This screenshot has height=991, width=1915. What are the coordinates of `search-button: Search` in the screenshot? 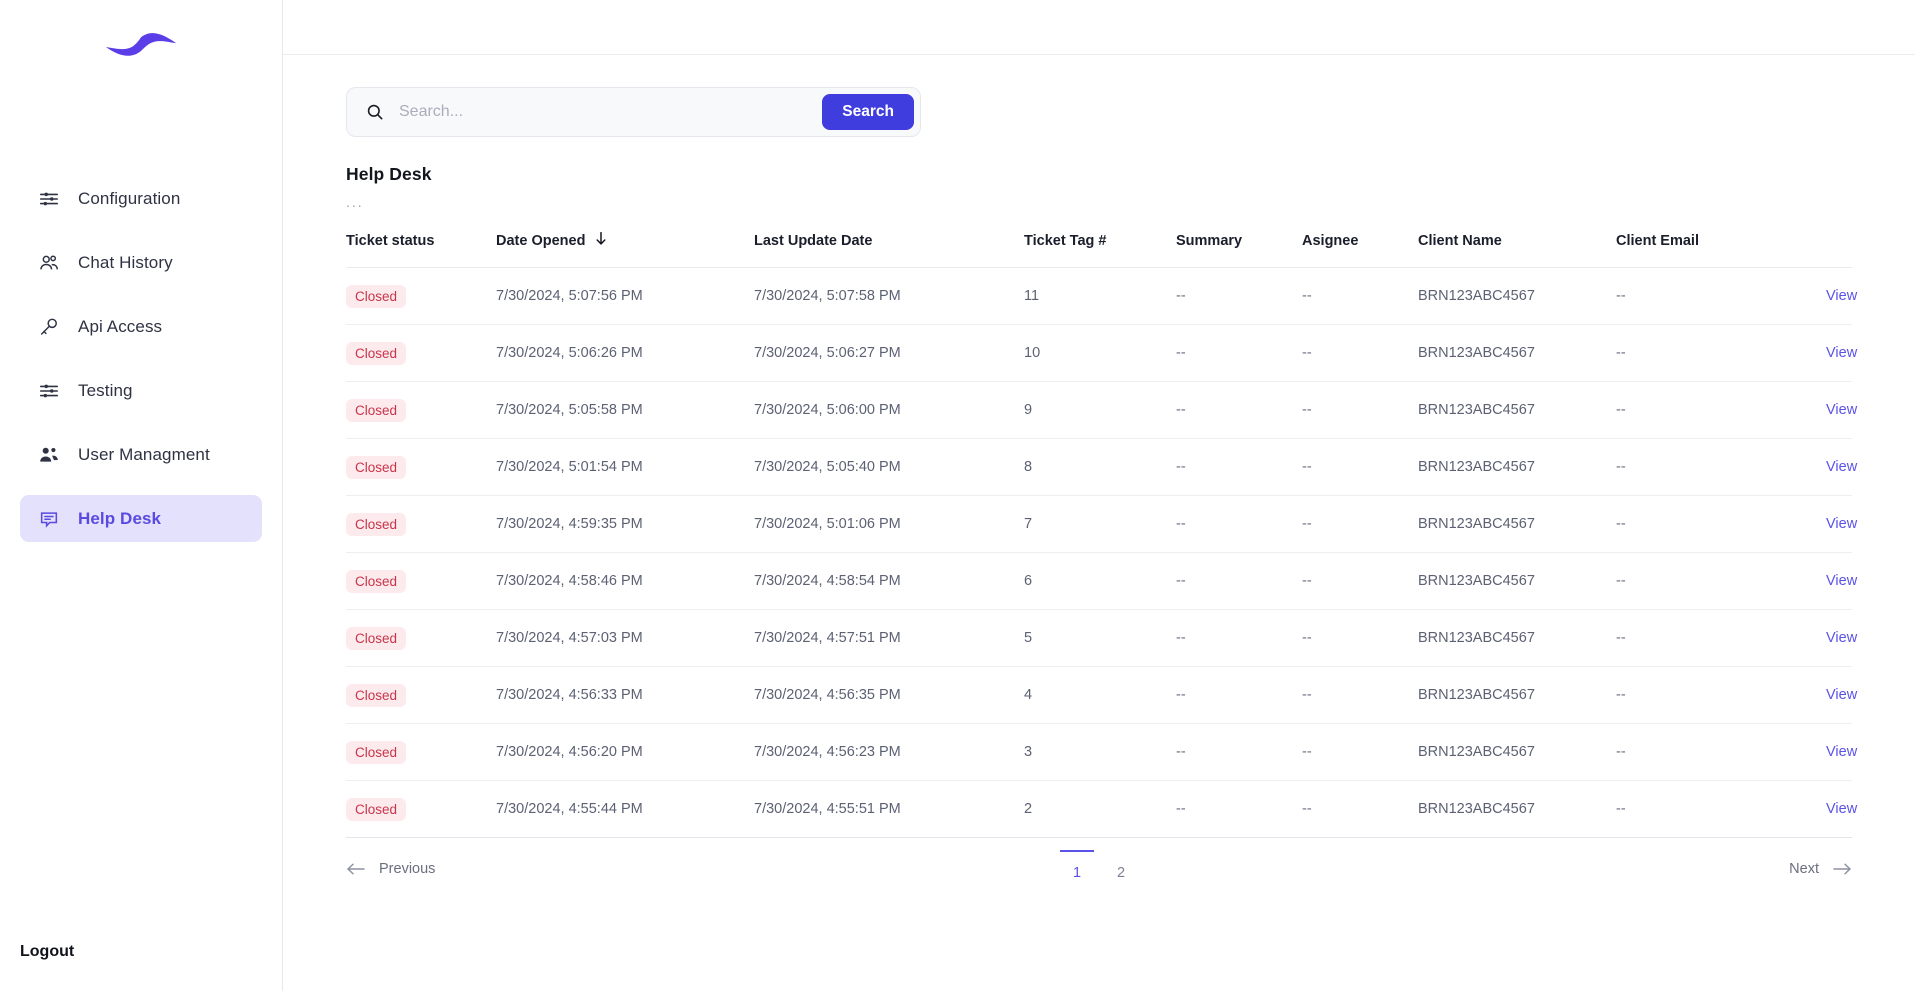 It's located at (868, 112).